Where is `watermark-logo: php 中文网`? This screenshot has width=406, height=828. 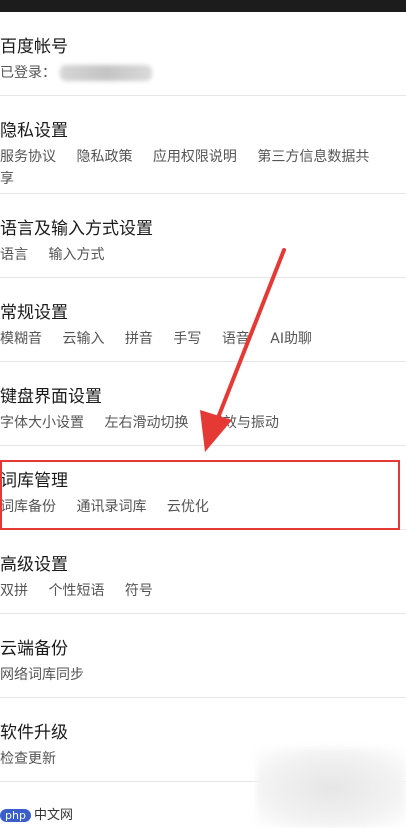
watermark-logo: php 中文网 is located at coordinates (36, 813).